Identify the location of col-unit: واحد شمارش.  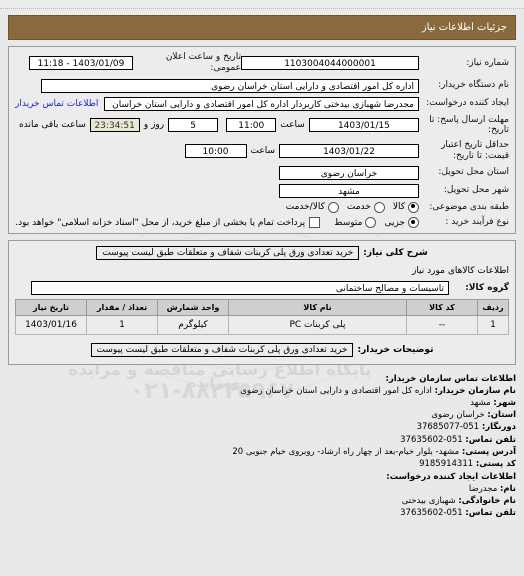
(193, 308).